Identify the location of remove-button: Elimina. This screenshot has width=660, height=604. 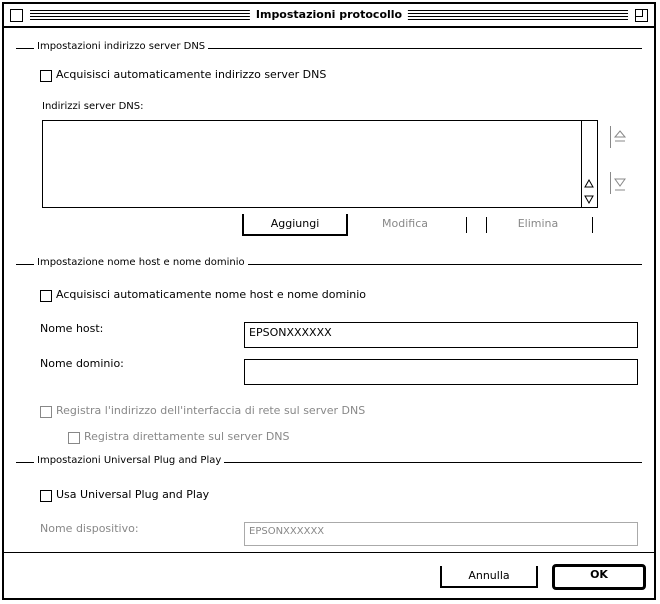
(538, 225).